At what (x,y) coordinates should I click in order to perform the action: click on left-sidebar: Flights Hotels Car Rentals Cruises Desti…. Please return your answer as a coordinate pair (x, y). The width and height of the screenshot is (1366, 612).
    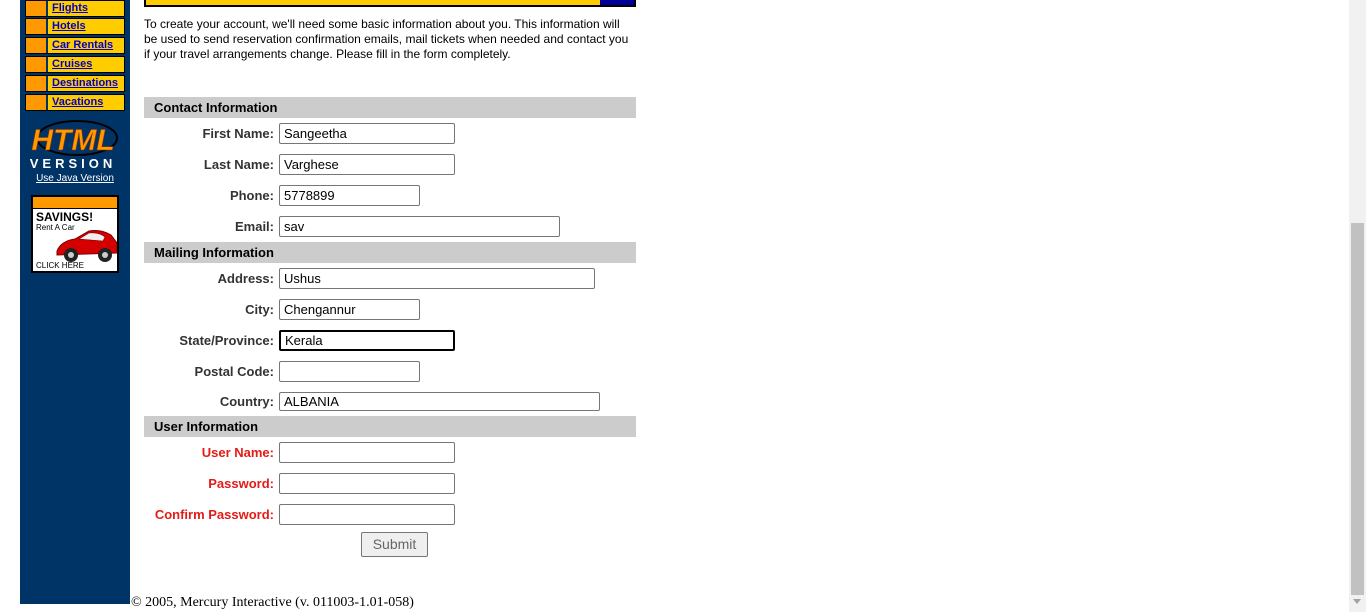
    Looking at the image, I should click on (75, 302).